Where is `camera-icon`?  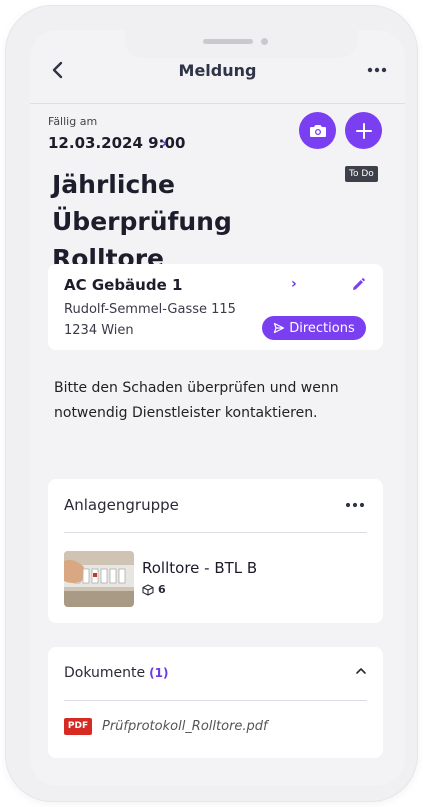
camera-icon is located at coordinates (317, 130).